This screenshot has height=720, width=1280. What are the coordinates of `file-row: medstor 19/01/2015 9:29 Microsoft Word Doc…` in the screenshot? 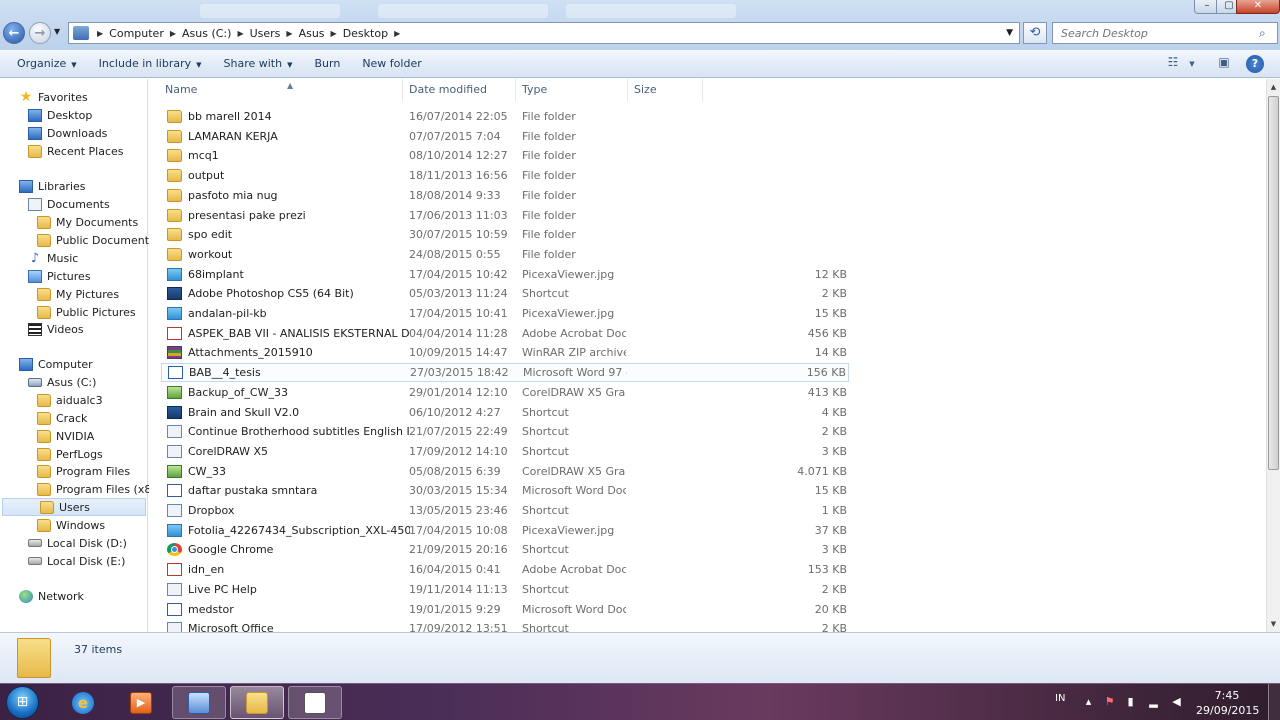 It's located at (505, 609).